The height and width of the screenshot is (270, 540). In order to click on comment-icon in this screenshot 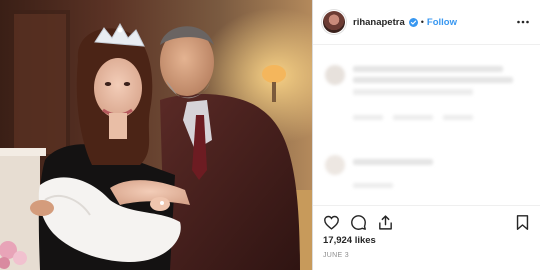, I will do `click(358, 222)`.